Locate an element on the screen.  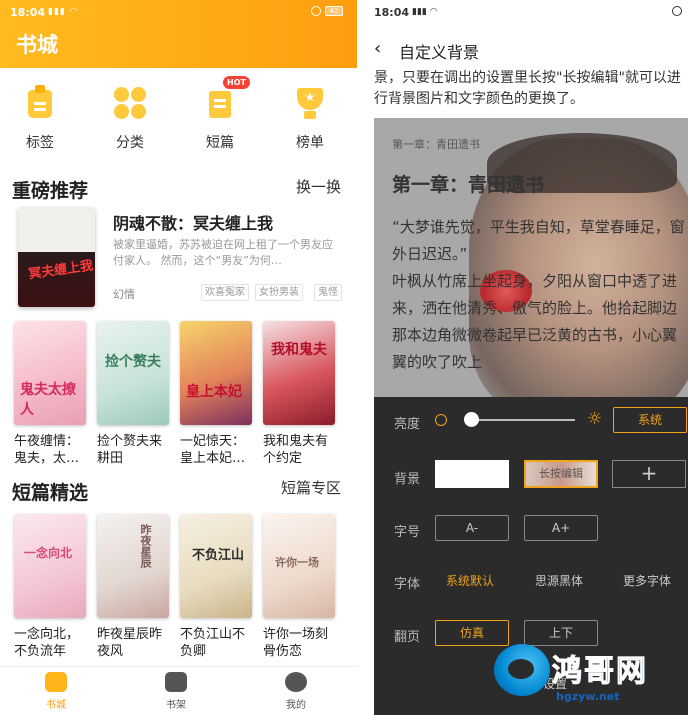
book-cover: 捡个赘夫 is located at coordinates (133, 373).